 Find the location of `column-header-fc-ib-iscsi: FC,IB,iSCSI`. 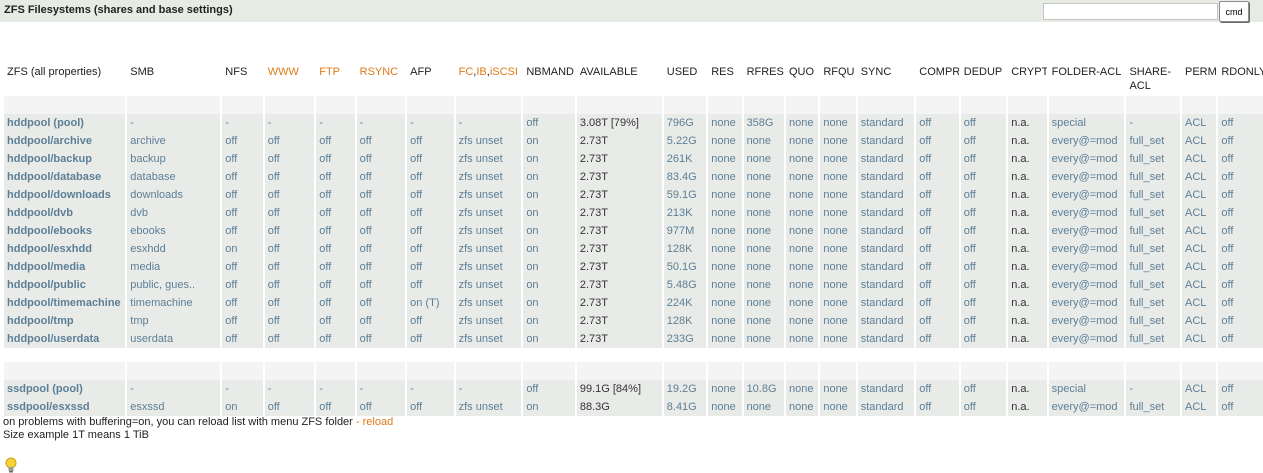

column-header-fc-ib-iscsi: FC,IB,iSCSI is located at coordinates (489, 79).